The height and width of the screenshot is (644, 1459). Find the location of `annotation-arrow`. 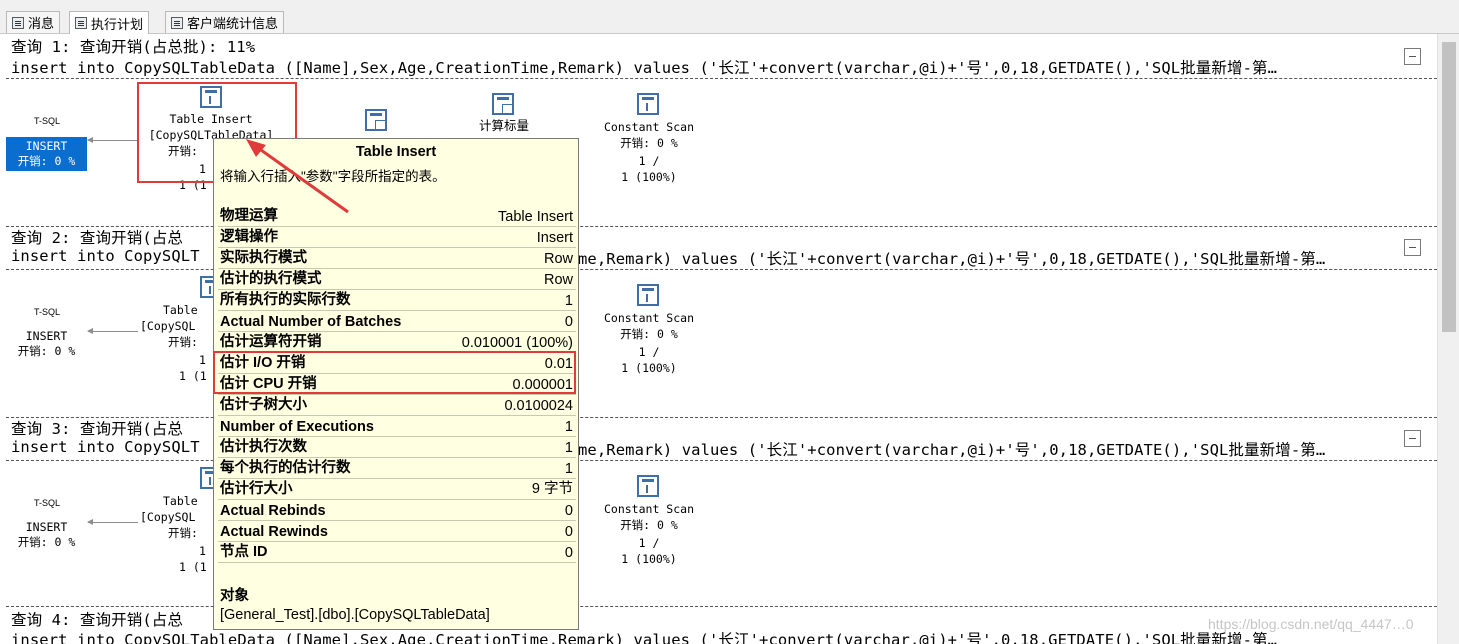

annotation-arrow is located at coordinates (297, 176).